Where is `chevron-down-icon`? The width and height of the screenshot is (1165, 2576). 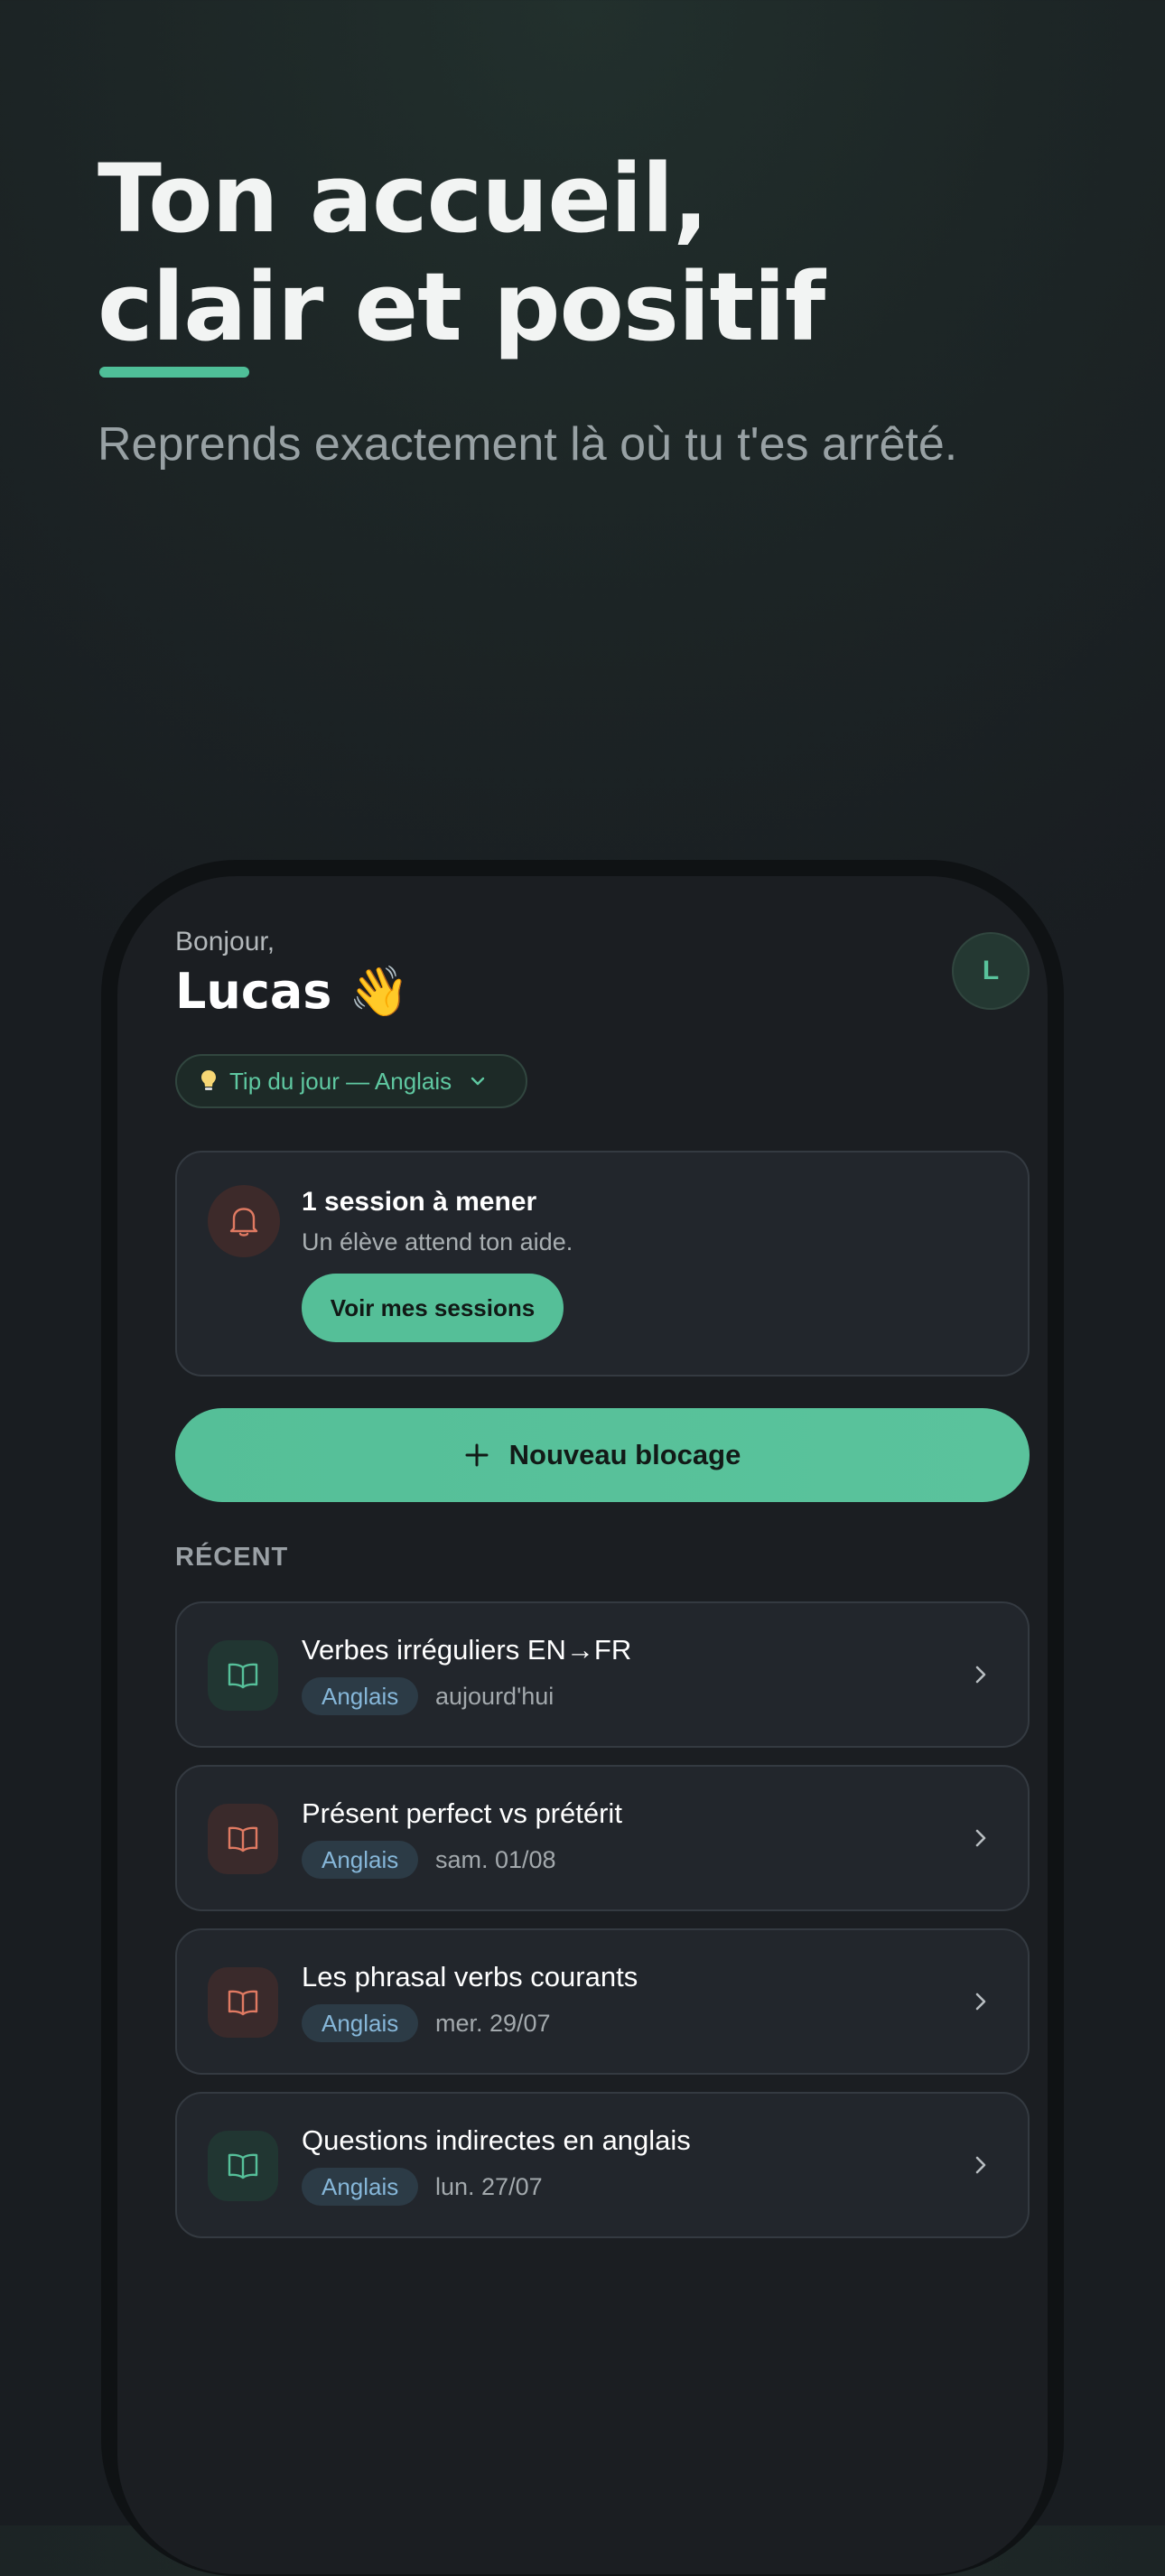
chevron-down-icon is located at coordinates (478, 1081).